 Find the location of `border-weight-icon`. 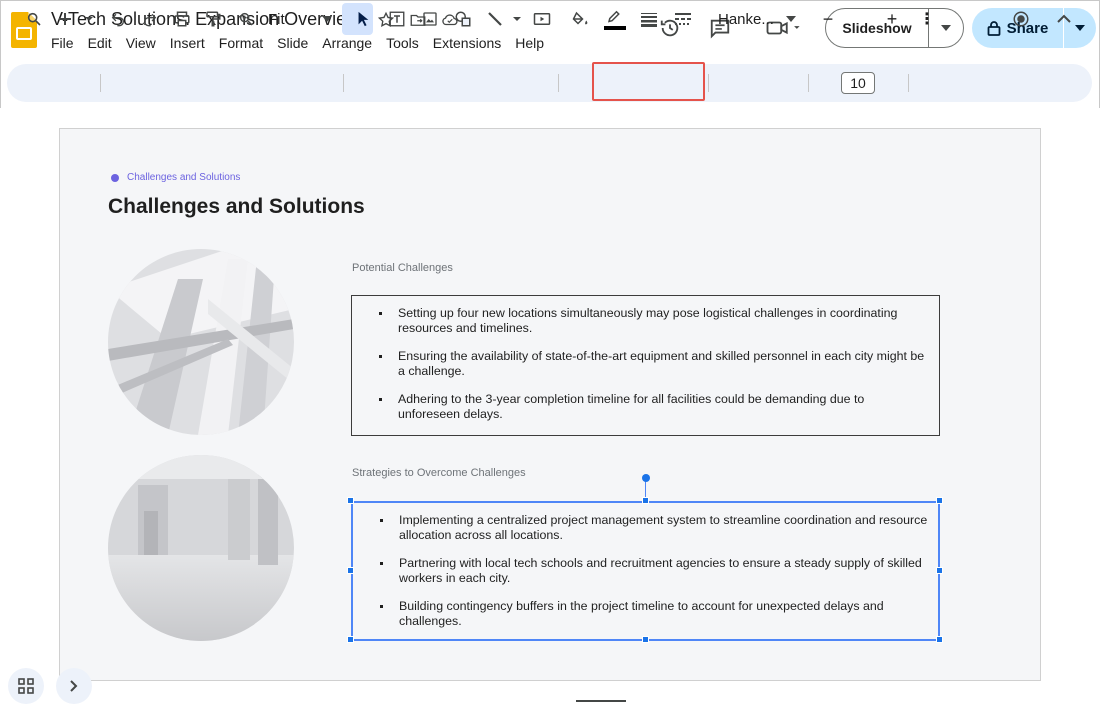

border-weight-icon is located at coordinates (649, 19).